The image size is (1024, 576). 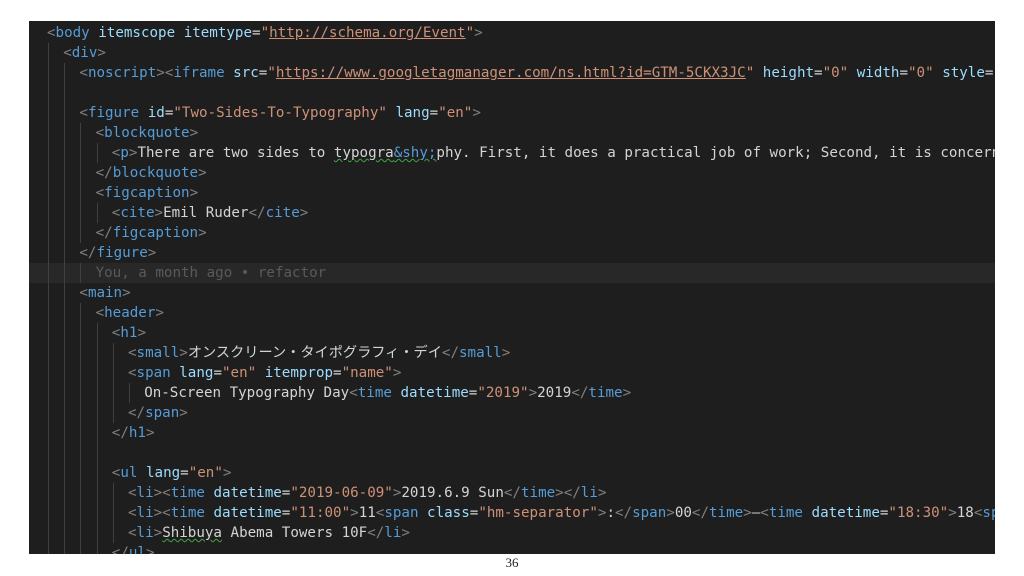 What do you see at coordinates (84, 53) in the screenshot?
I see `code-text: <div>` at bounding box center [84, 53].